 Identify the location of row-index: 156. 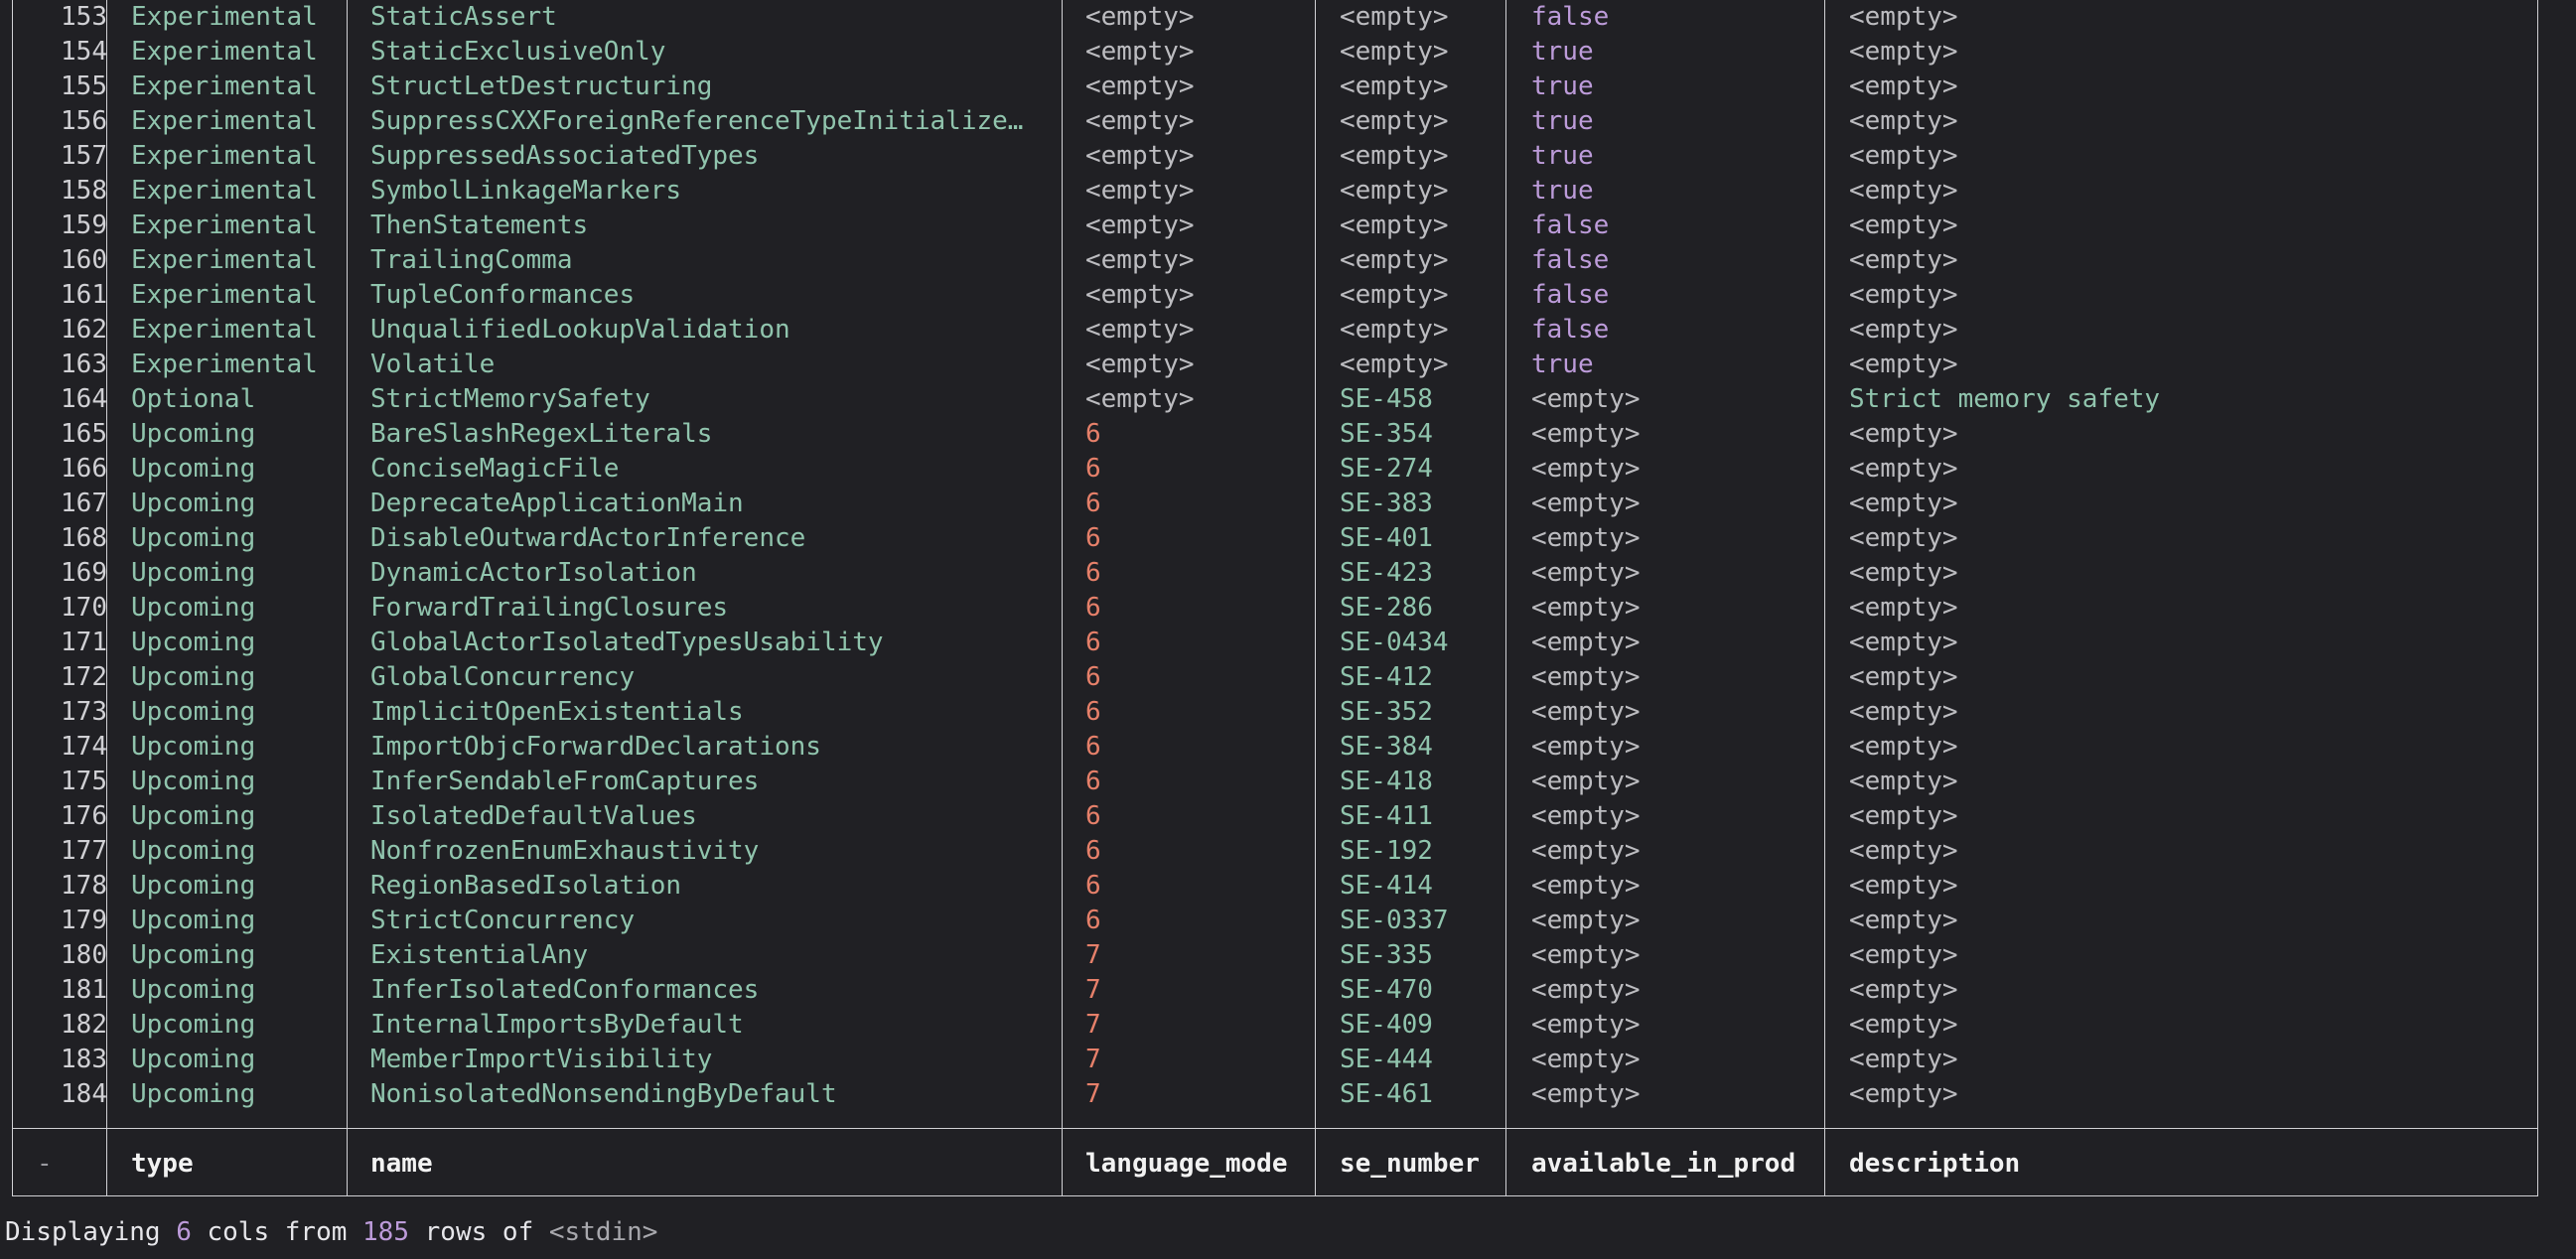
(84, 121).